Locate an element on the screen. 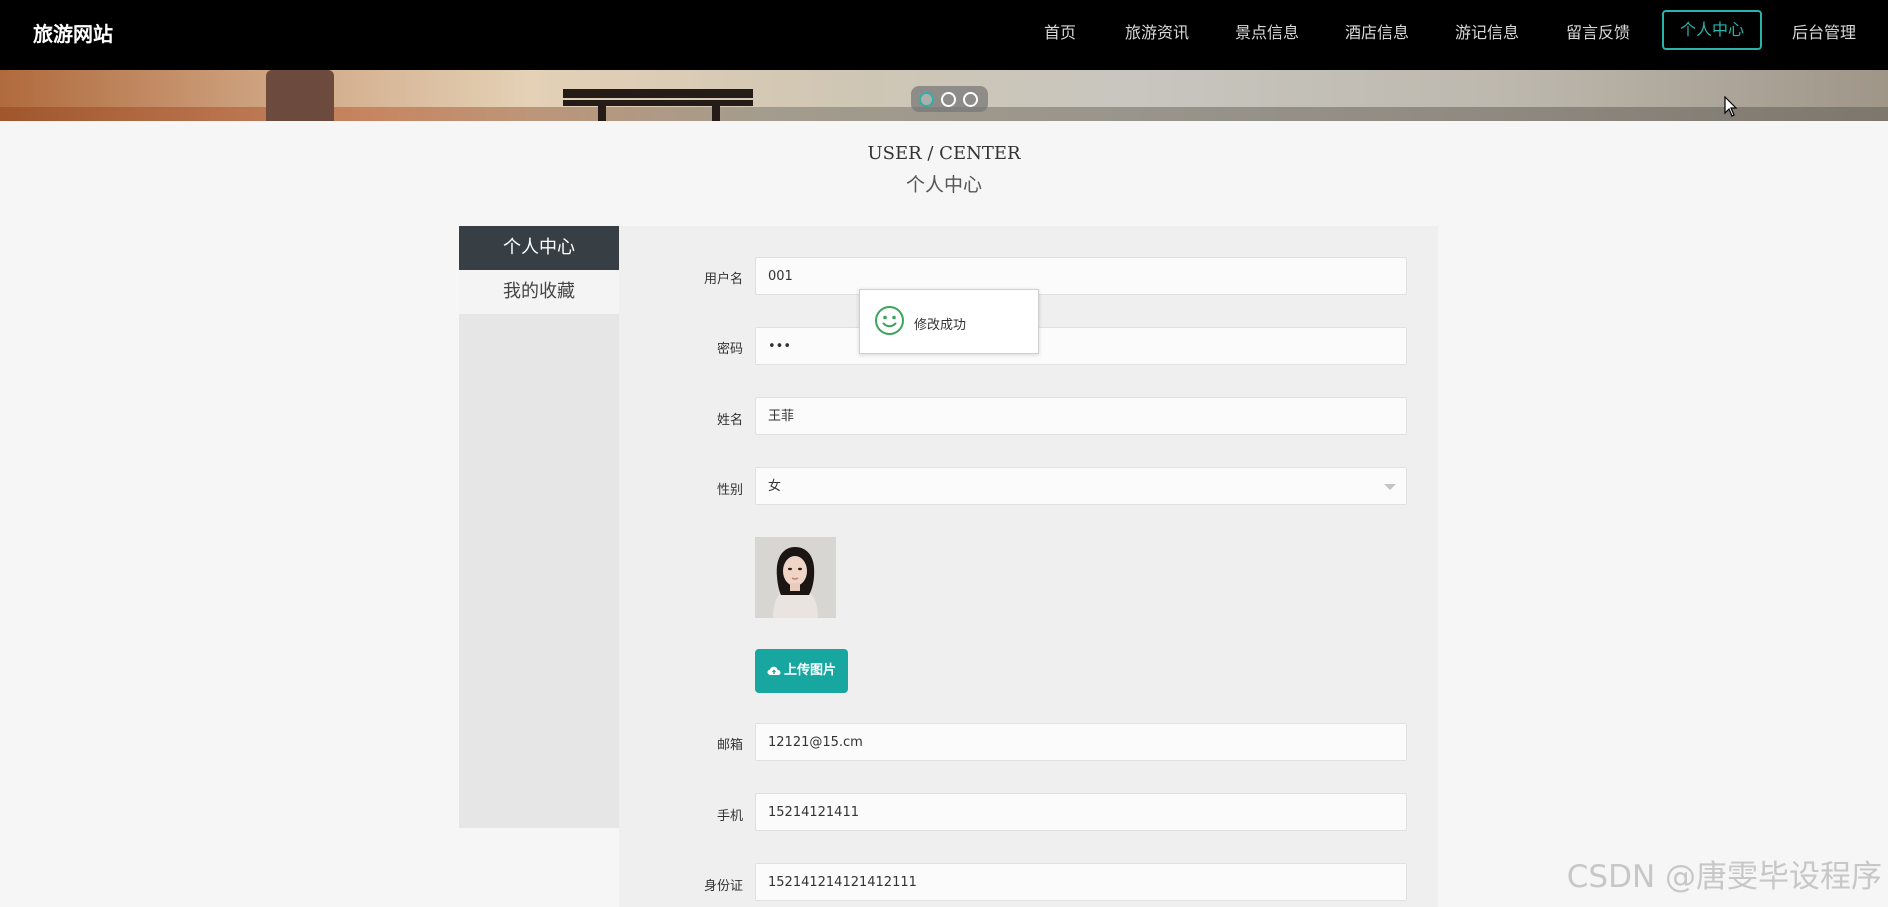  nav-item-feedback: 留言反馈 is located at coordinates (1598, 31).